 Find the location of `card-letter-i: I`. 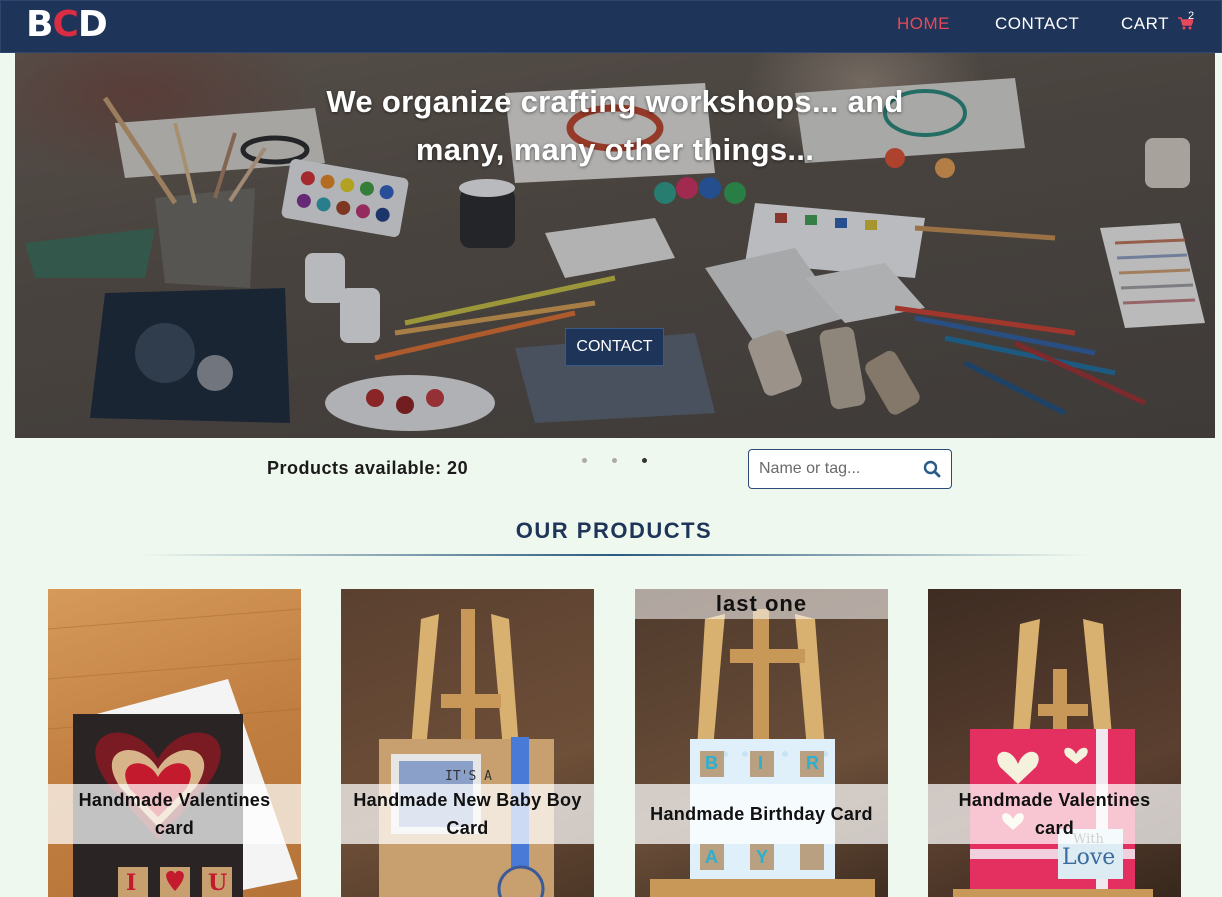

card-letter-i: I is located at coordinates (131, 883).